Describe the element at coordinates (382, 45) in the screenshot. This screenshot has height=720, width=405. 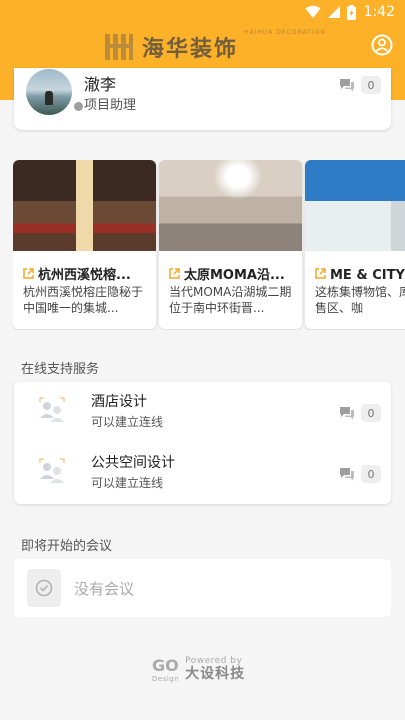
I see `account-circle-icon` at that location.